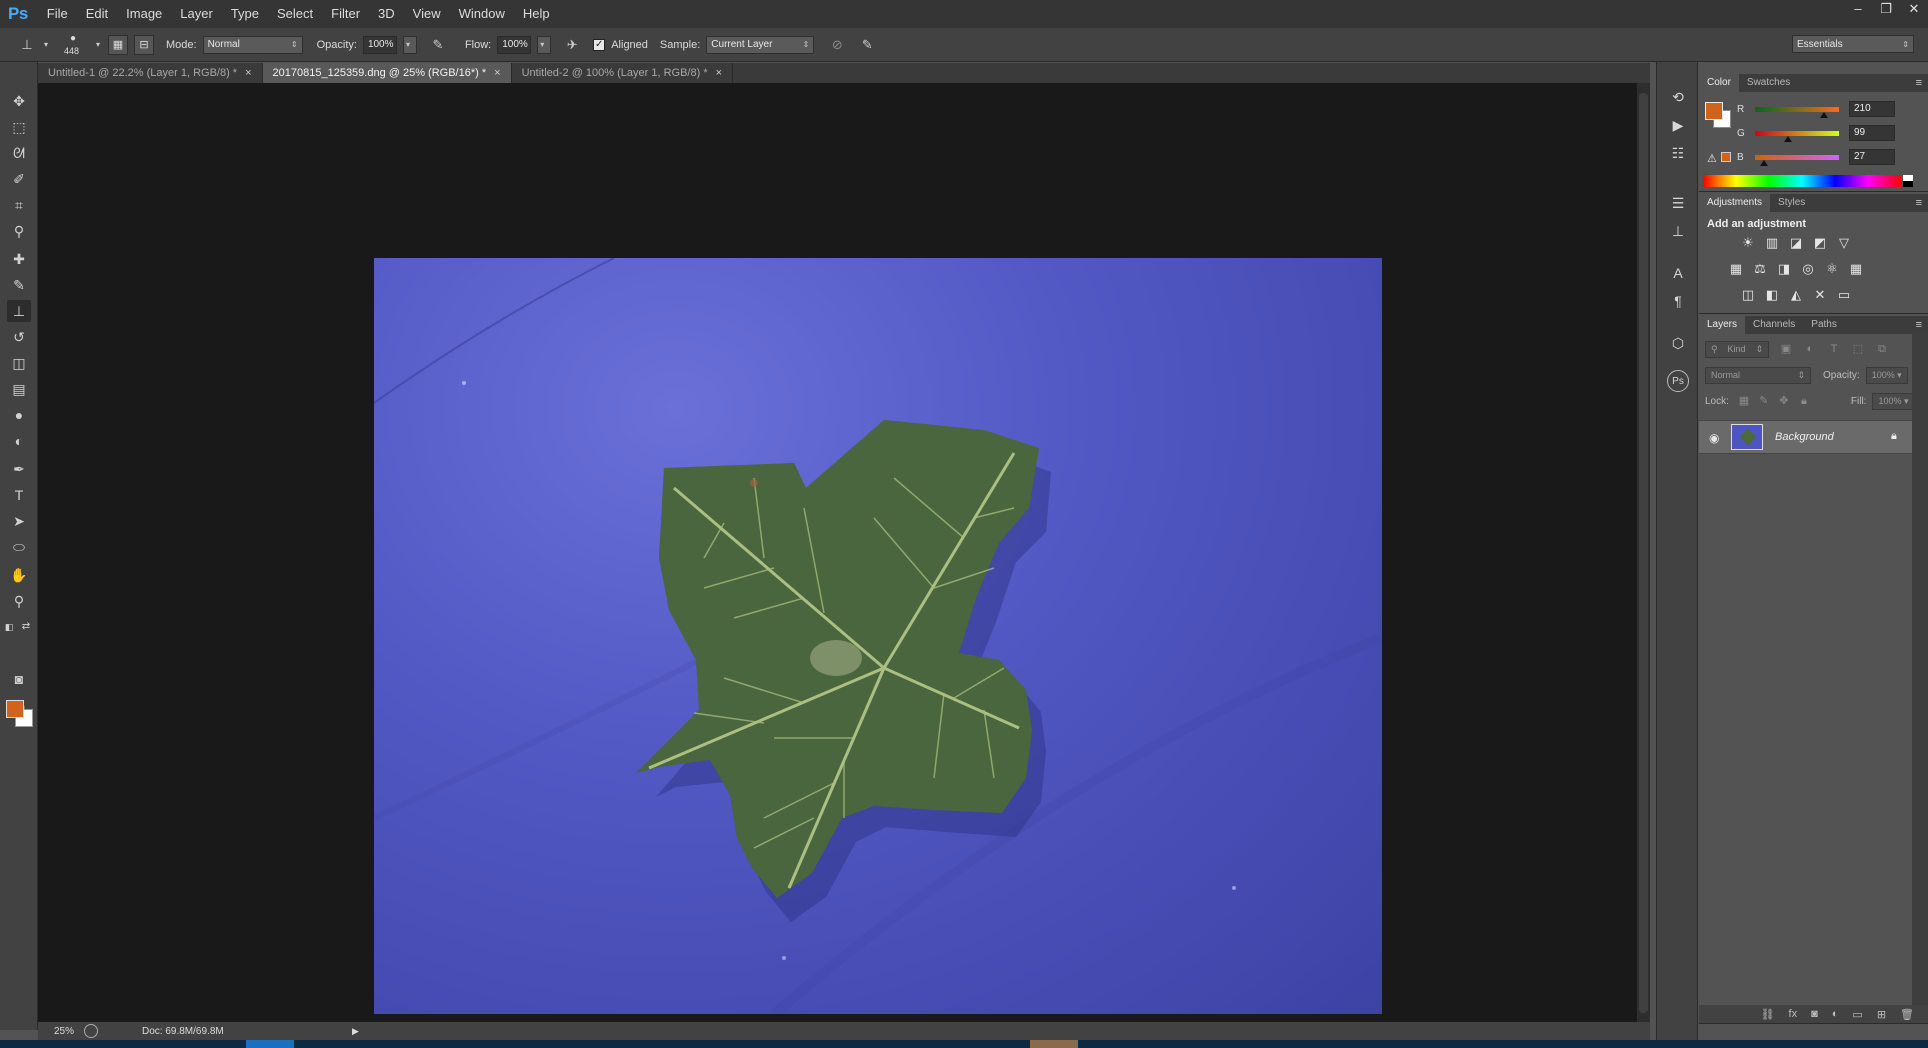 This screenshot has height=1048, width=1928. What do you see at coordinates (1678, 301) in the screenshot?
I see `paragraph-panel-icon: ¶` at bounding box center [1678, 301].